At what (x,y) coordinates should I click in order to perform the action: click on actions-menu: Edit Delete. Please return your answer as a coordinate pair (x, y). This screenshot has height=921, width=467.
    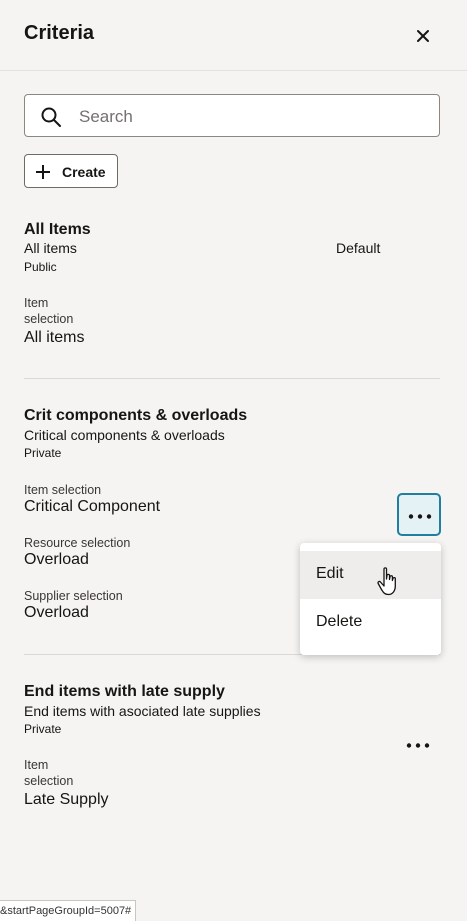
    Looking at the image, I should click on (370, 599).